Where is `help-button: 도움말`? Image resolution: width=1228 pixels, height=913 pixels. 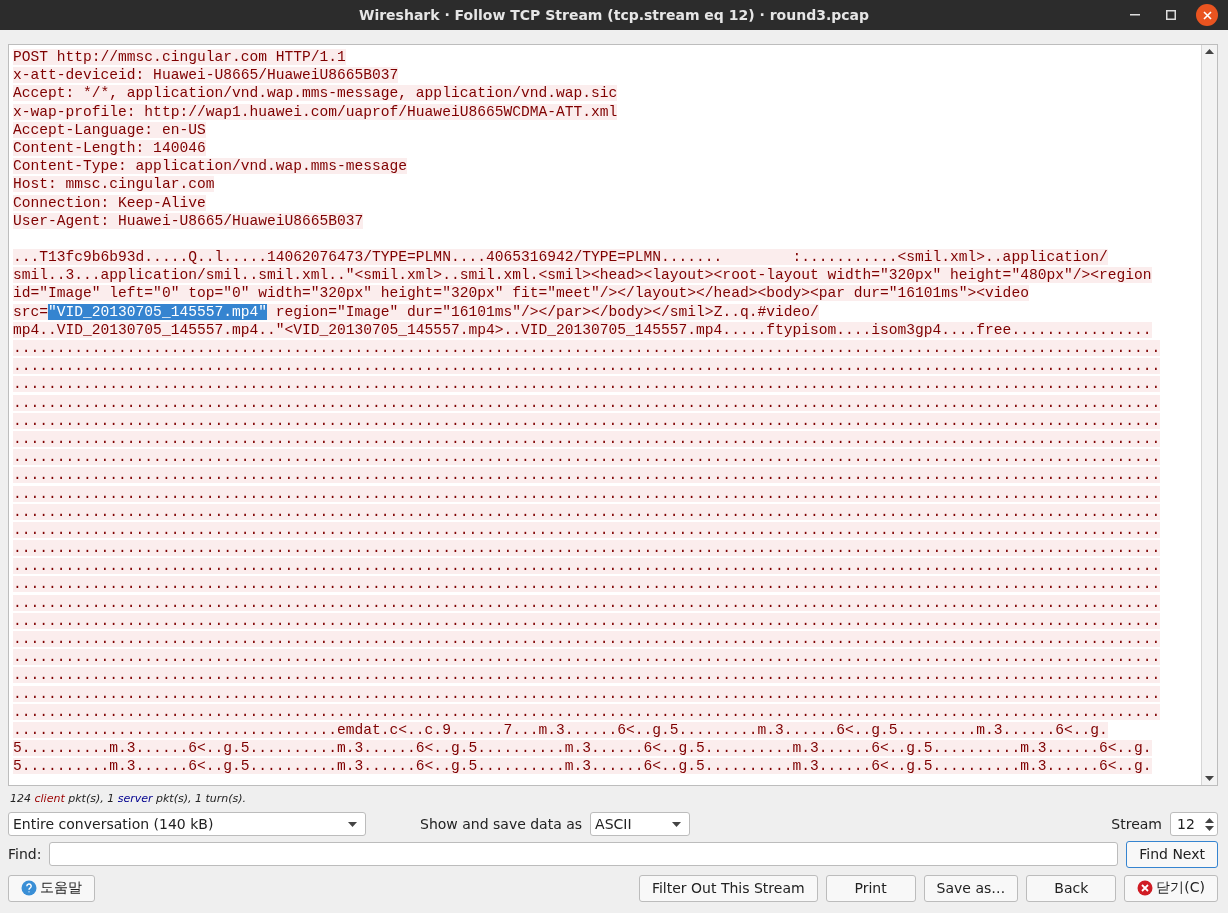
help-button: 도움말 is located at coordinates (51, 888).